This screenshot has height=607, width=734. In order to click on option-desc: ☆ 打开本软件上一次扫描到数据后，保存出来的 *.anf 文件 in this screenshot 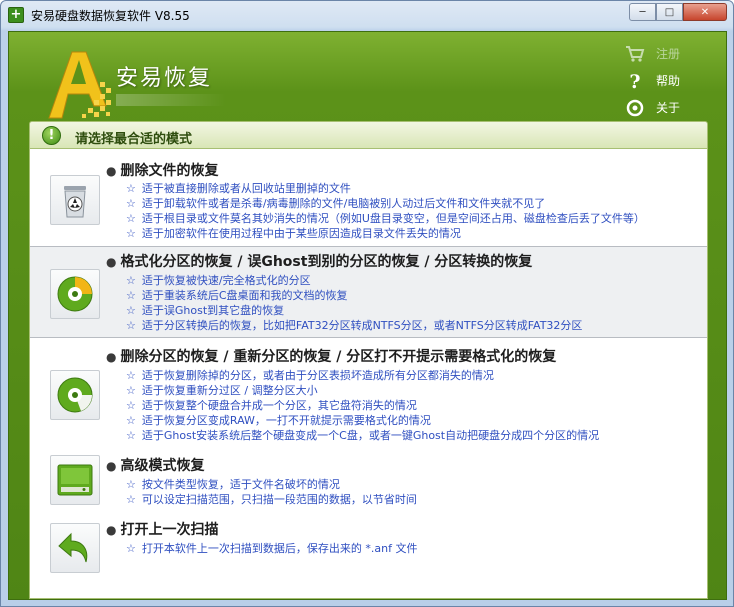, I will do `click(271, 548)`.